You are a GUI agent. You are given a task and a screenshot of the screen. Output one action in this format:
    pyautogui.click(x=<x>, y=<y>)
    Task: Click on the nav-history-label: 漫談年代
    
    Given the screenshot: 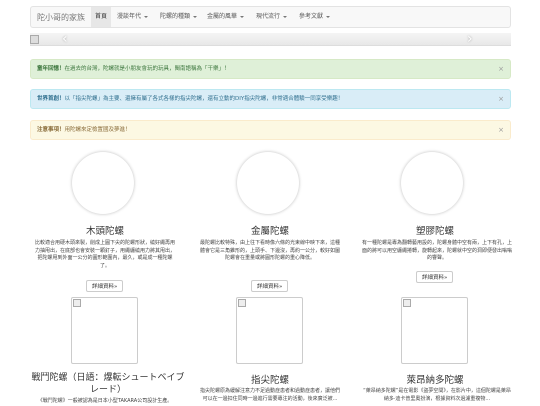 What is the action you would take?
    pyautogui.click(x=129, y=16)
    